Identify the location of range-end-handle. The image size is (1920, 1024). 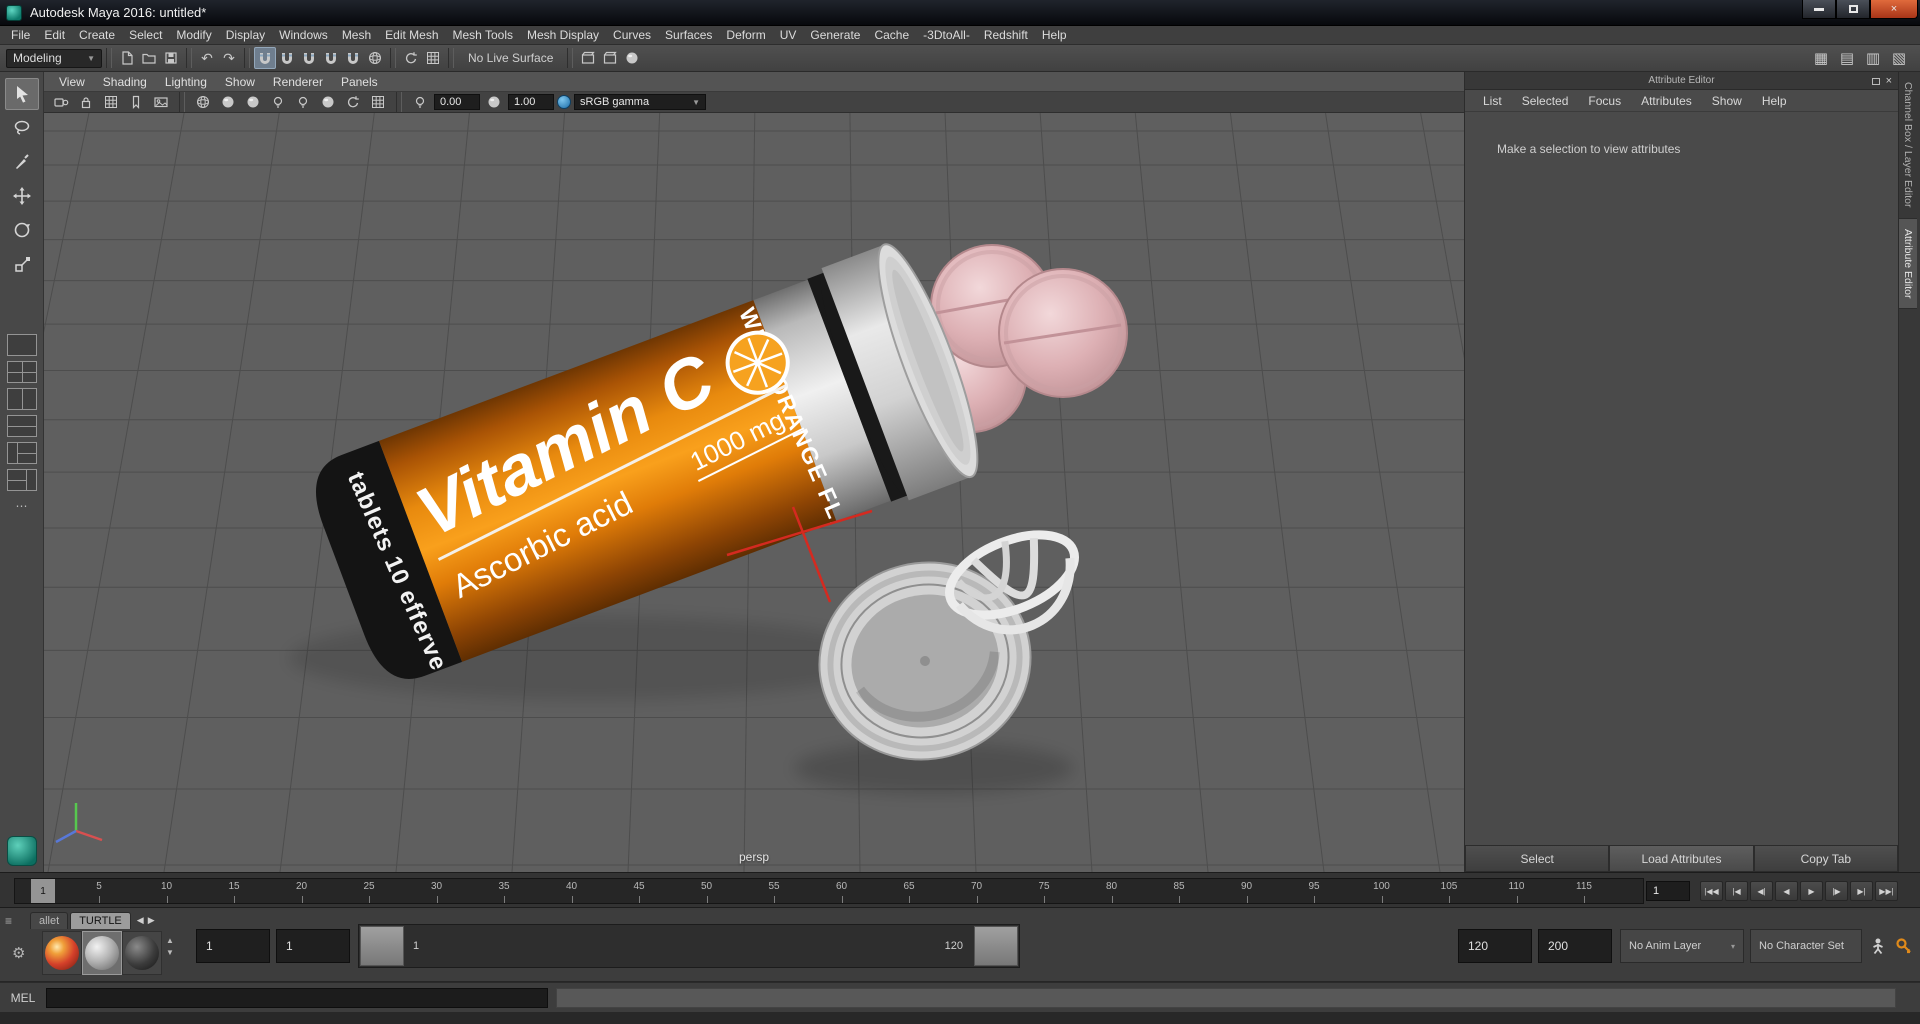
(996, 946).